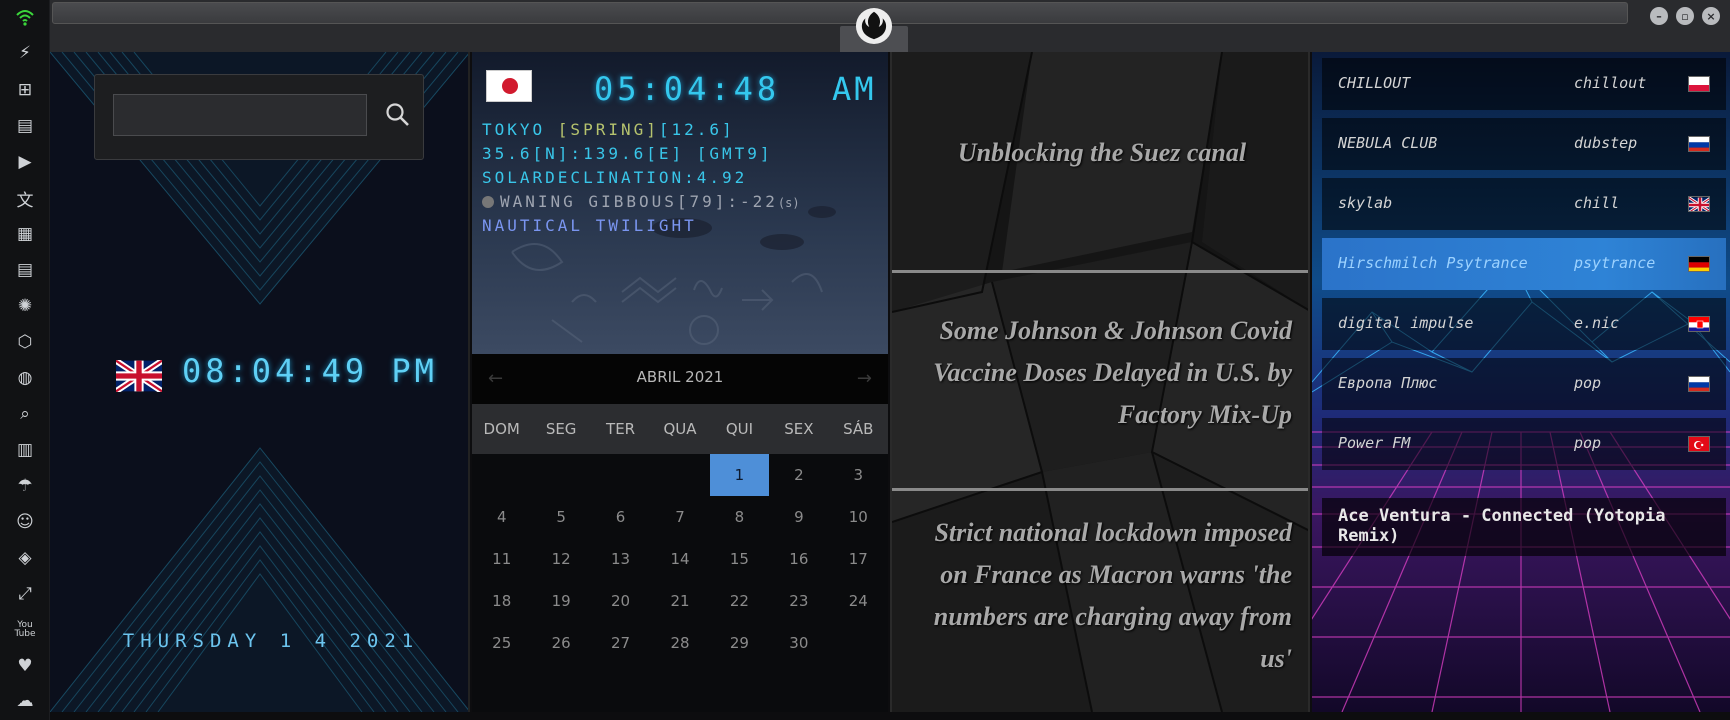  What do you see at coordinates (240, 115) in the screenshot?
I see `search-input` at bounding box center [240, 115].